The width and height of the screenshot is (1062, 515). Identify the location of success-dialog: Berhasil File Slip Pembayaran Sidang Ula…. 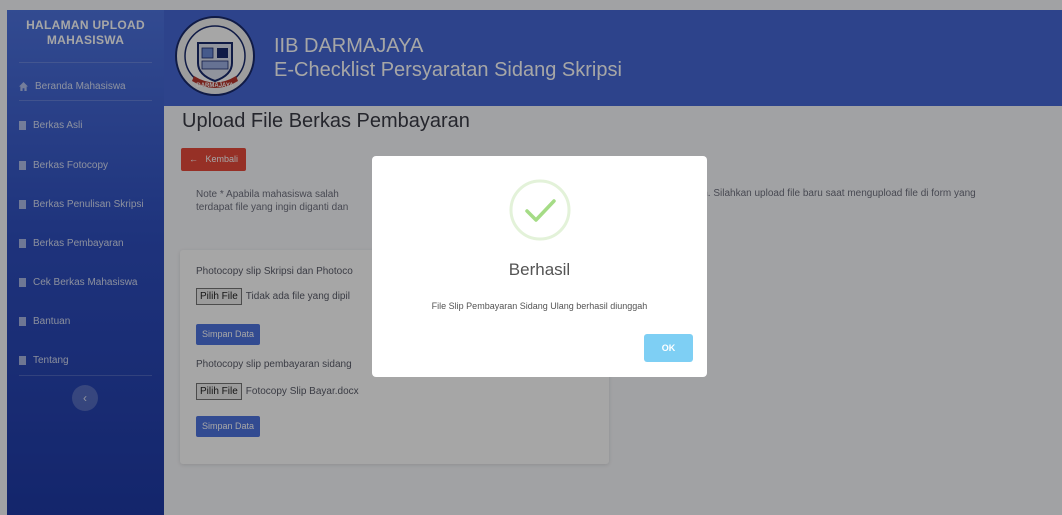
(539, 266).